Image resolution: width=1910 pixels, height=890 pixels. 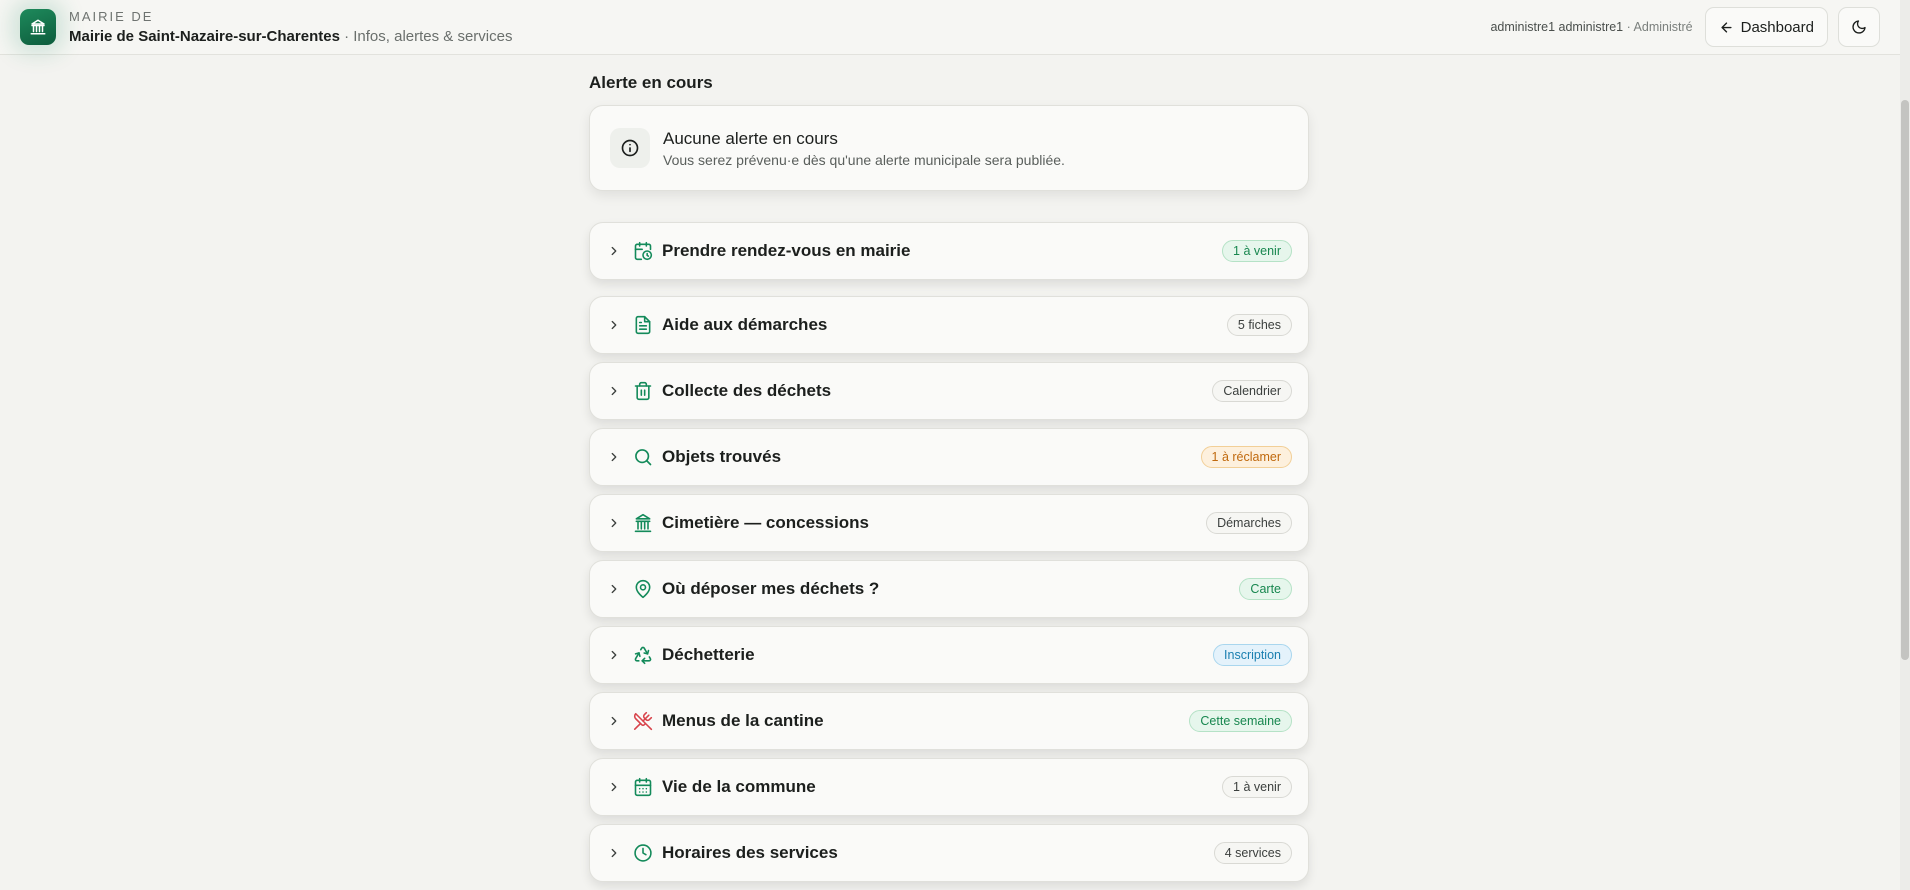 What do you see at coordinates (643, 523) in the screenshot?
I see `landmark-icon` at bounding box center [643, 523].